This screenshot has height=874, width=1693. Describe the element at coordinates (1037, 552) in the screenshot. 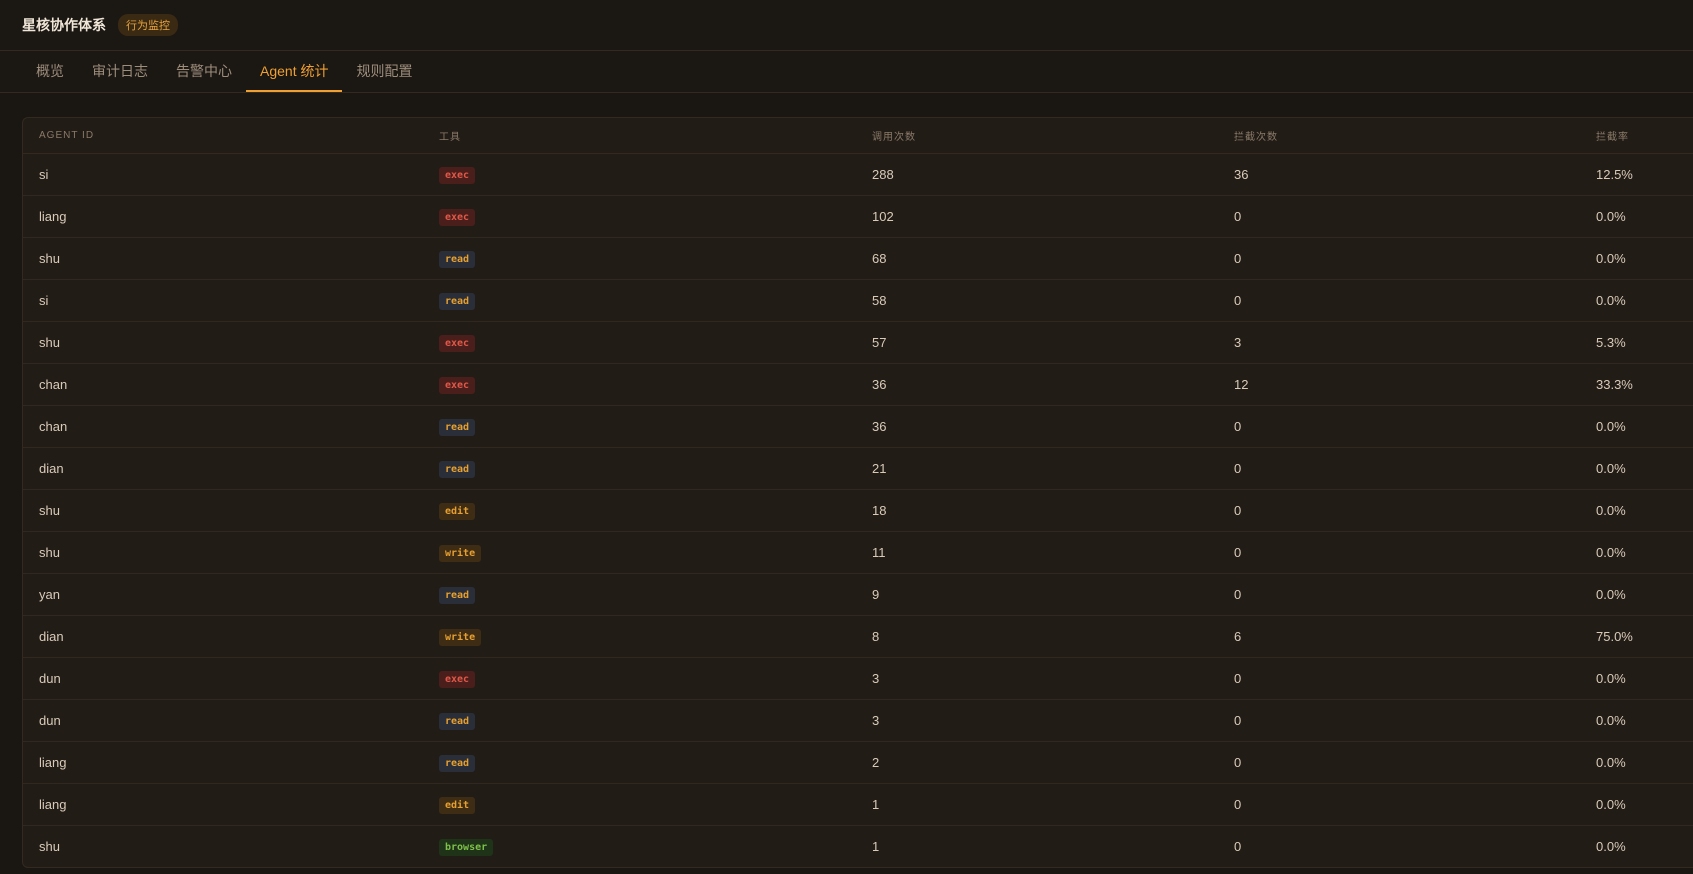

I see `calls-cell: 11` at that location.